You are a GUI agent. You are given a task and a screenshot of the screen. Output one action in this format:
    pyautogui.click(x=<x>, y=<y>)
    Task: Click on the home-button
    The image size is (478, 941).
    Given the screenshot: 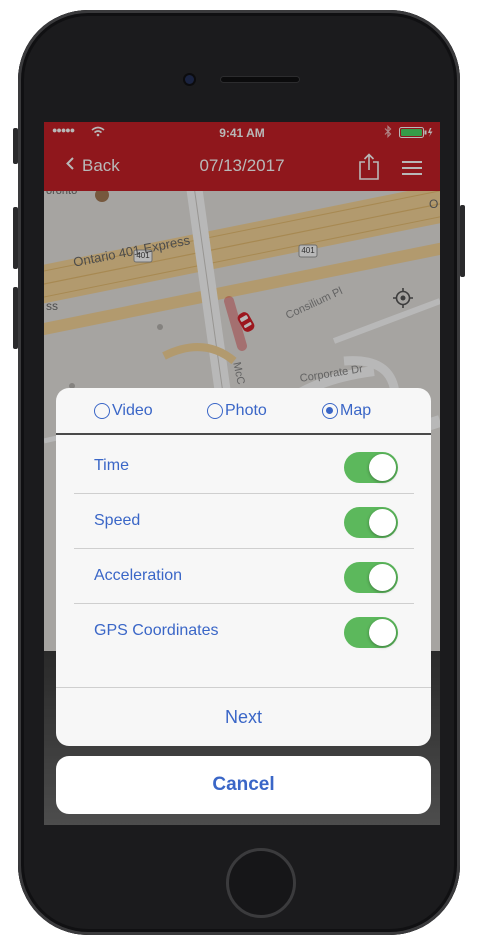 What is the action you would take?
    pyautogui.click(x=261, y=883)
    